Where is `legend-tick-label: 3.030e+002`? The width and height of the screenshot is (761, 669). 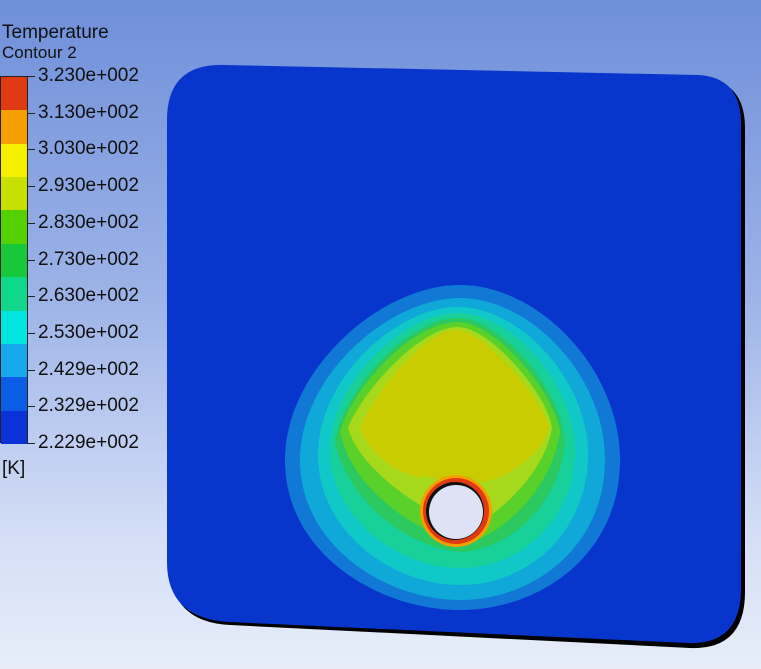 legend-tick-label: 3.030e+002 is located at coordinates (88, 149).